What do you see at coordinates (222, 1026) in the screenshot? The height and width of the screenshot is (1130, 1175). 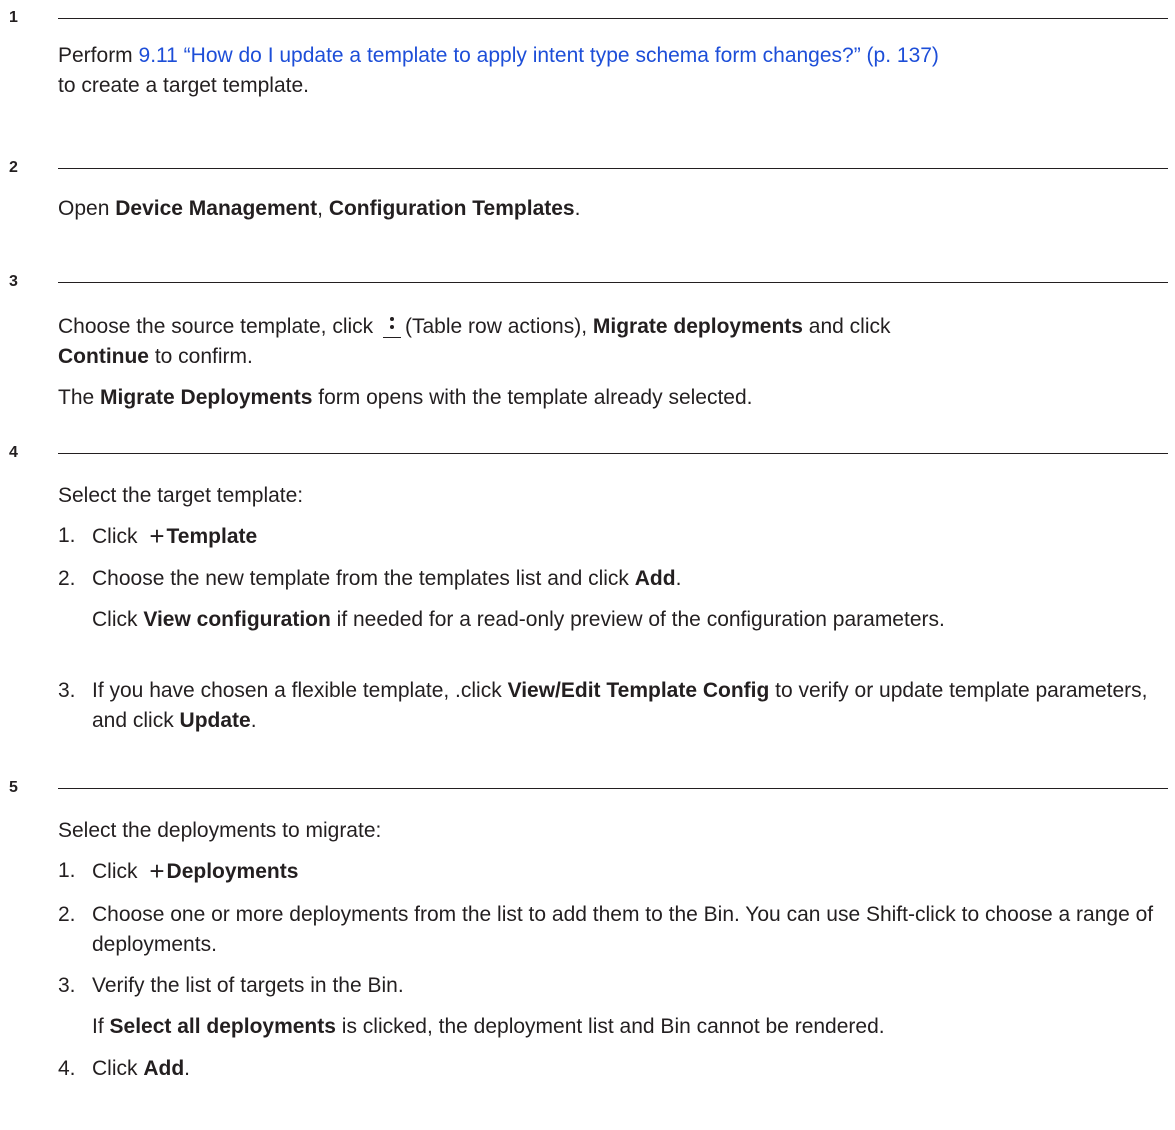 I see `option-select-all-deployments: Select all deployments` at bounding box center [222, 1026].